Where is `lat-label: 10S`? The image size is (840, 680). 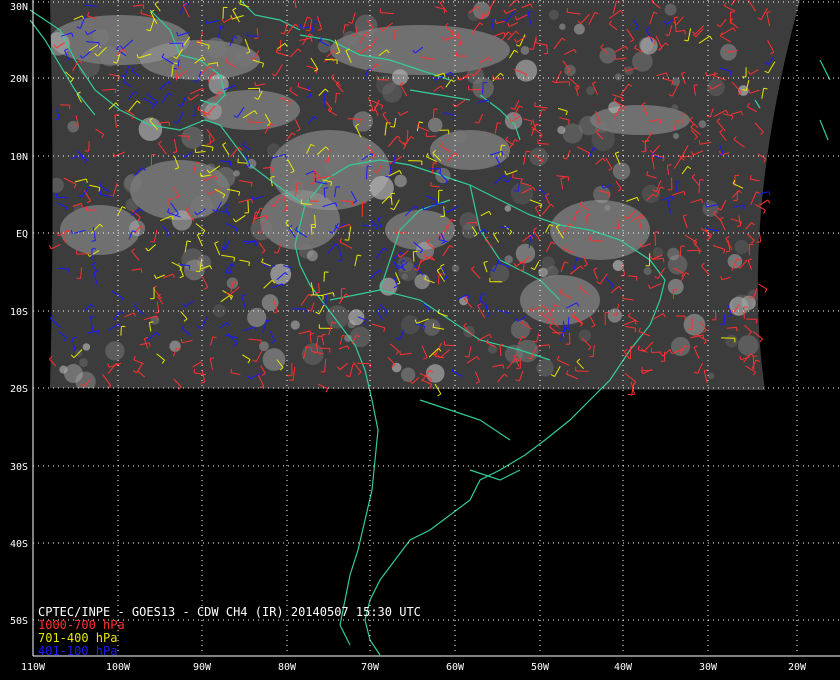 lat-label: 10S is located at coordinates (19, 312).